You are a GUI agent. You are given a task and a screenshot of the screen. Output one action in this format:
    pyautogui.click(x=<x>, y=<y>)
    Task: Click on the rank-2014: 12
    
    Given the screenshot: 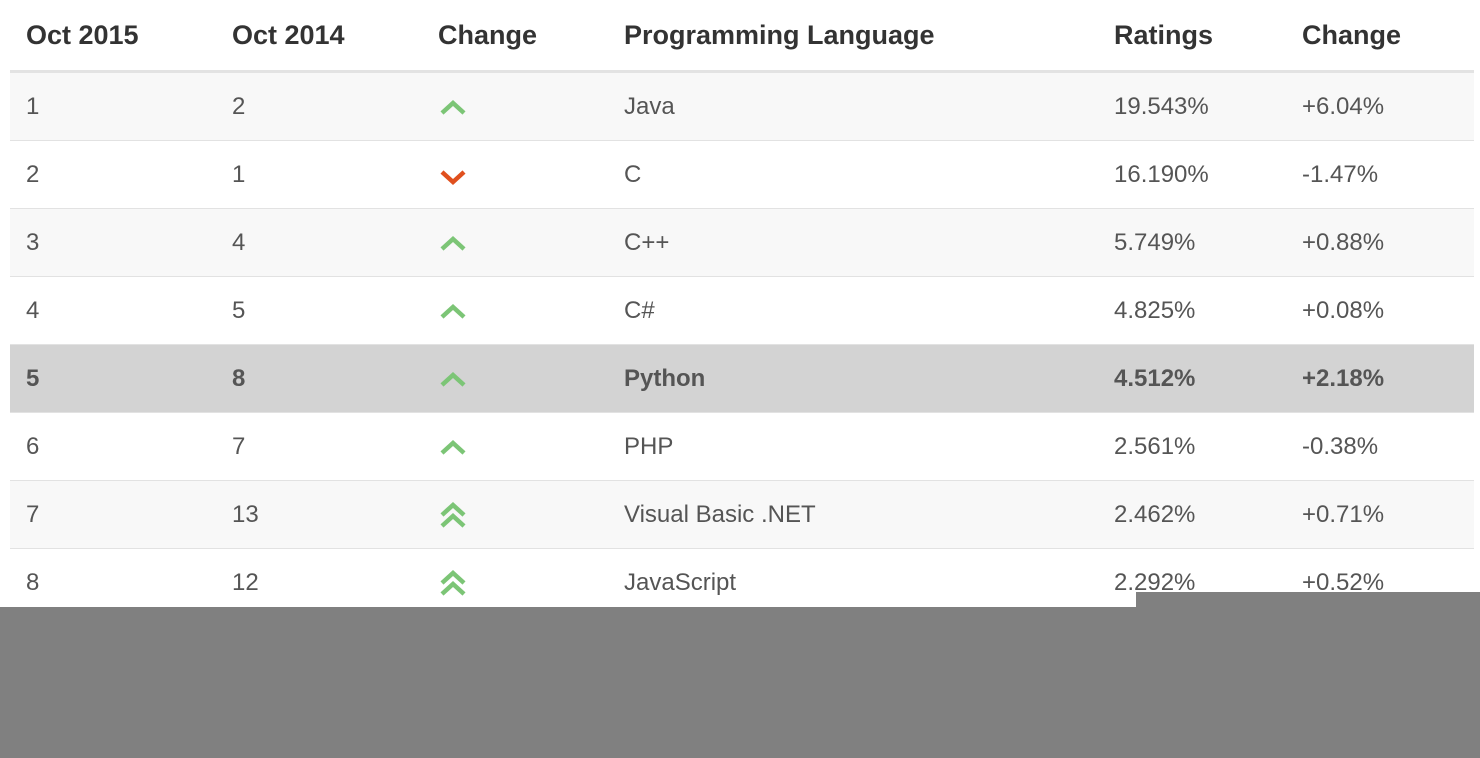 What is the action you would take?
    pyautogui.click(x=245, y=582)
    